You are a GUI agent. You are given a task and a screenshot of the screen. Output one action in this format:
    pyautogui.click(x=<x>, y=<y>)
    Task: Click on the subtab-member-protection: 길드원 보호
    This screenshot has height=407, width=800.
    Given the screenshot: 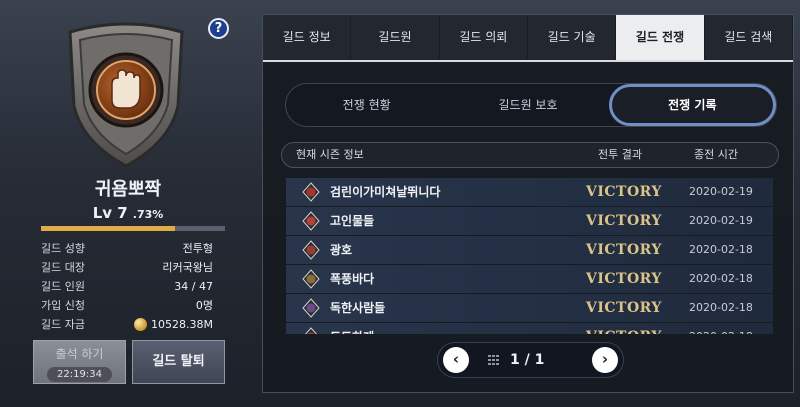 What is the action you would take?
    pyautogui.click(x=527, y=105)
    